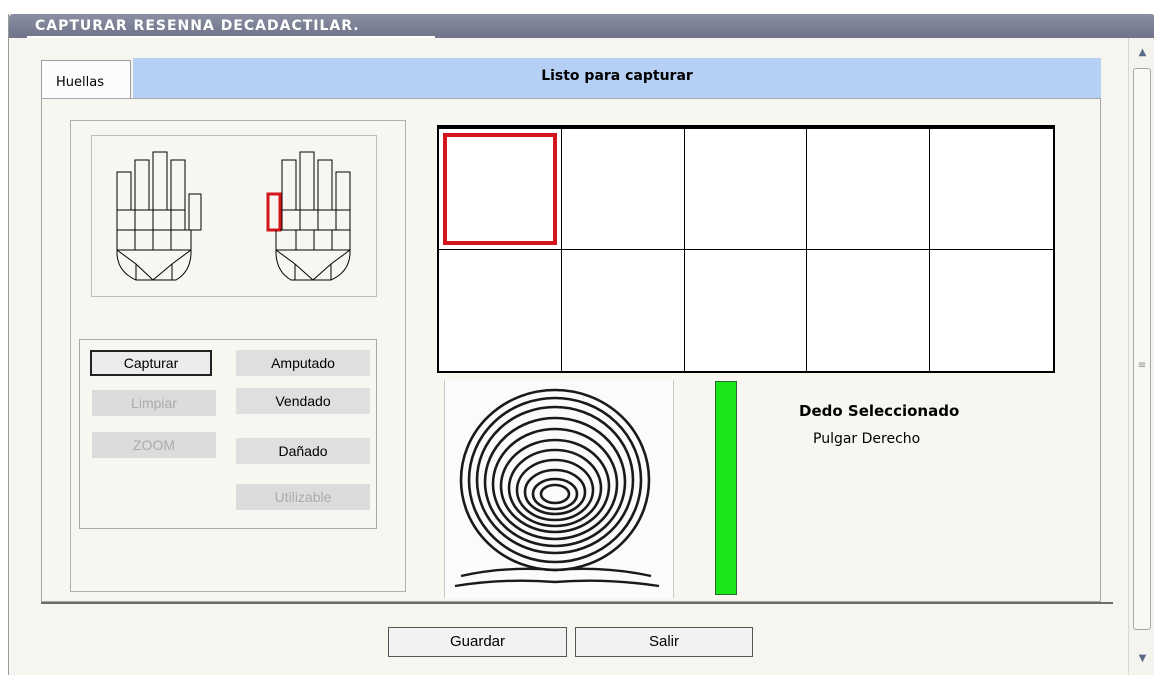 This screenshot has height=675, width=1154. What do you see at coordinates (1141, 659) in the screenshot?
I see `scroll-down-arrow-icon: ▼` at bounding box center [1141, 659].